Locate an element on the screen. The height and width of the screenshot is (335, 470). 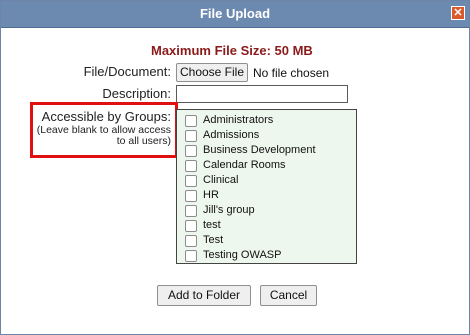
group-label: test is located at coordinates (212, 225).